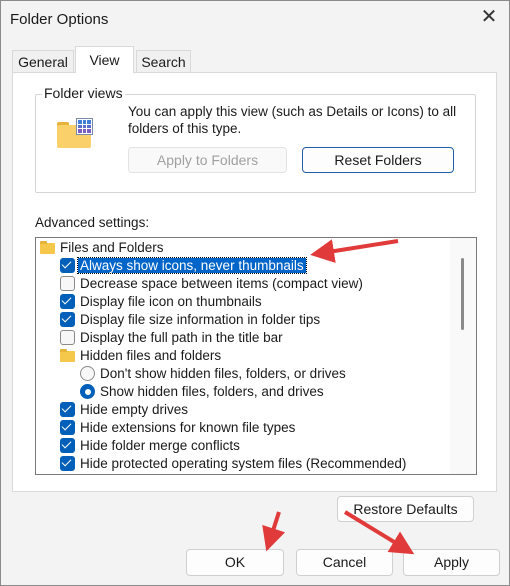 The width and height of the screenshot is (510, 586). What do you see at coordinates (354, 251) in the screenshot?
I see `arrow-to-always-show-icons` at bounding box center [354, 251].